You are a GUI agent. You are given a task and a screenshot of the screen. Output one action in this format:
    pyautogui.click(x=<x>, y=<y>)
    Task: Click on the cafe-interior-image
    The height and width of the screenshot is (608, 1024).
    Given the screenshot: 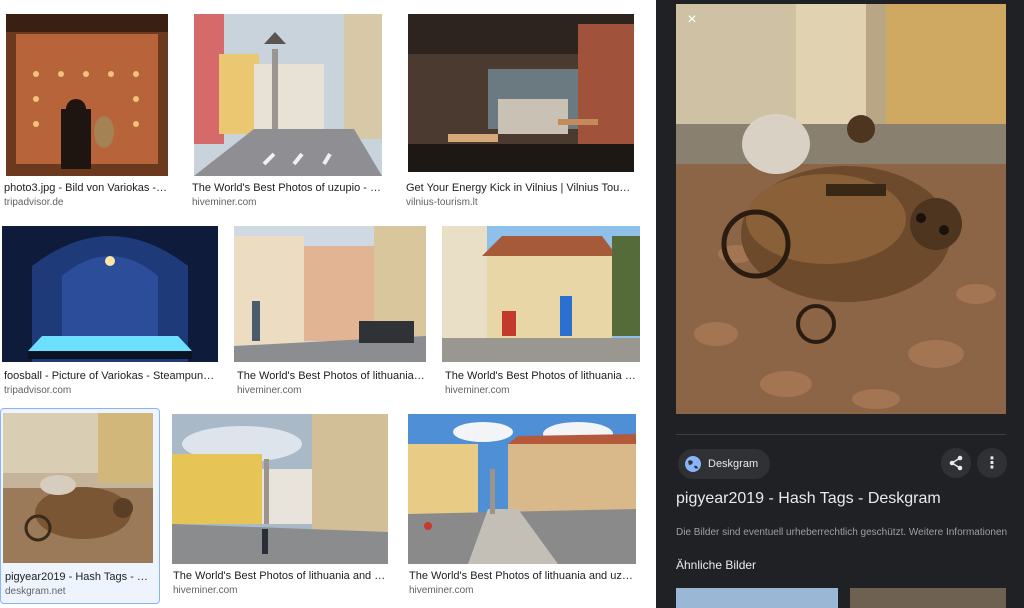 What is the action you would take?
    pyautogui.click(x=521, y=93)
    